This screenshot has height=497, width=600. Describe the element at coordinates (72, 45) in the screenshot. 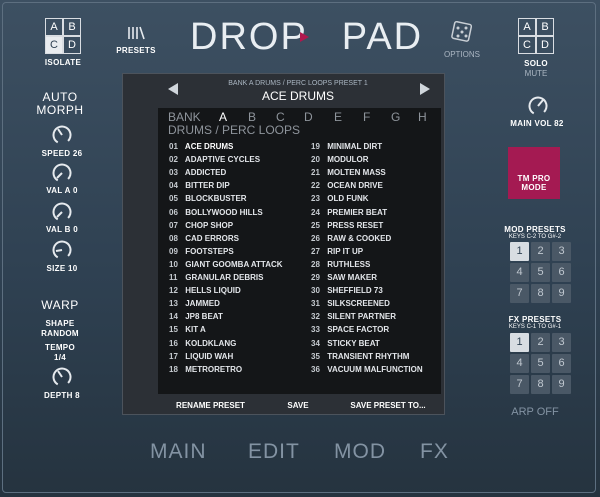

I see `isolate-d-button: D` at that location.